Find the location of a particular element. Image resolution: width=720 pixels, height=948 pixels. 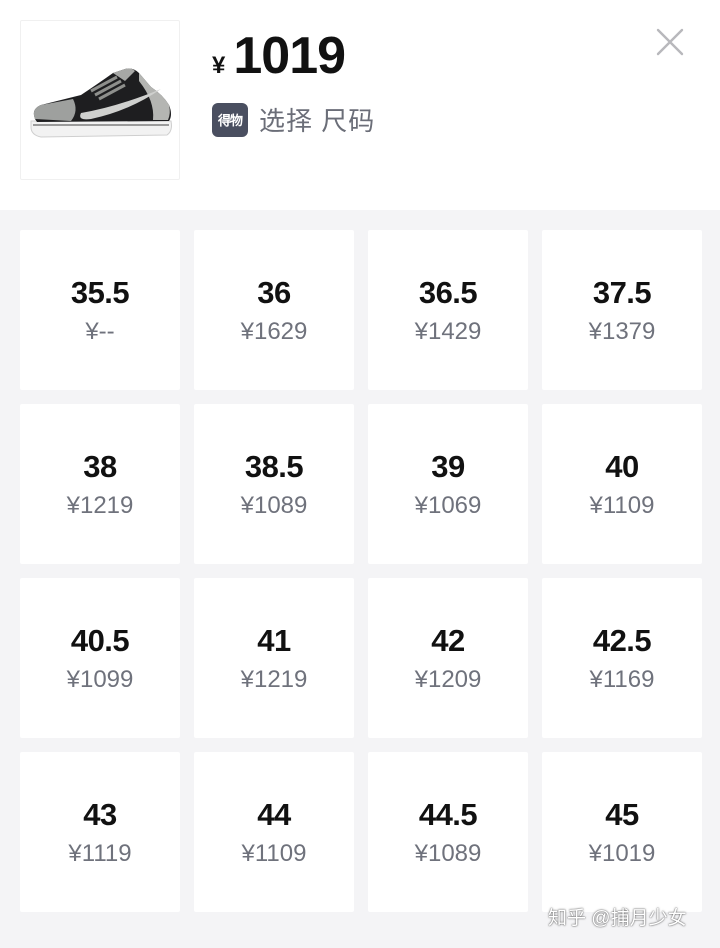

size-option: 36 ¥1629 is located at coordinates (274, 310).